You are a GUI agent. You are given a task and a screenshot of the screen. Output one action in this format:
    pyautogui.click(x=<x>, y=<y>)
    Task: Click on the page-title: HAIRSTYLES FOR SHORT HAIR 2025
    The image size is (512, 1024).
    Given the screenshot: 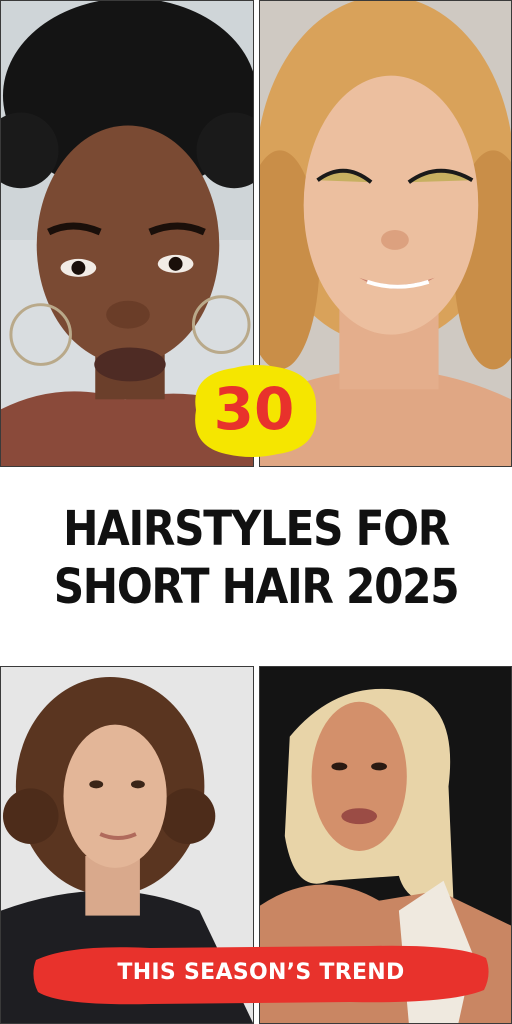 What is the action you would take?
    pyautogui.click(x=256, y=558)
    